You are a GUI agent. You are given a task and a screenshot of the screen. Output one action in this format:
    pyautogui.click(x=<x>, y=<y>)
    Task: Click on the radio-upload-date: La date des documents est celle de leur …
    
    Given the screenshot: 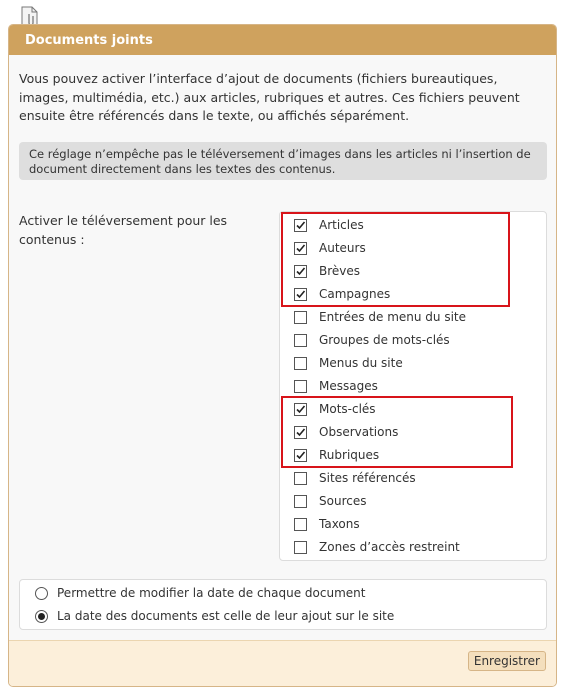 What is the action you would take?
    pyautogui.click(x=285, y=617)
    